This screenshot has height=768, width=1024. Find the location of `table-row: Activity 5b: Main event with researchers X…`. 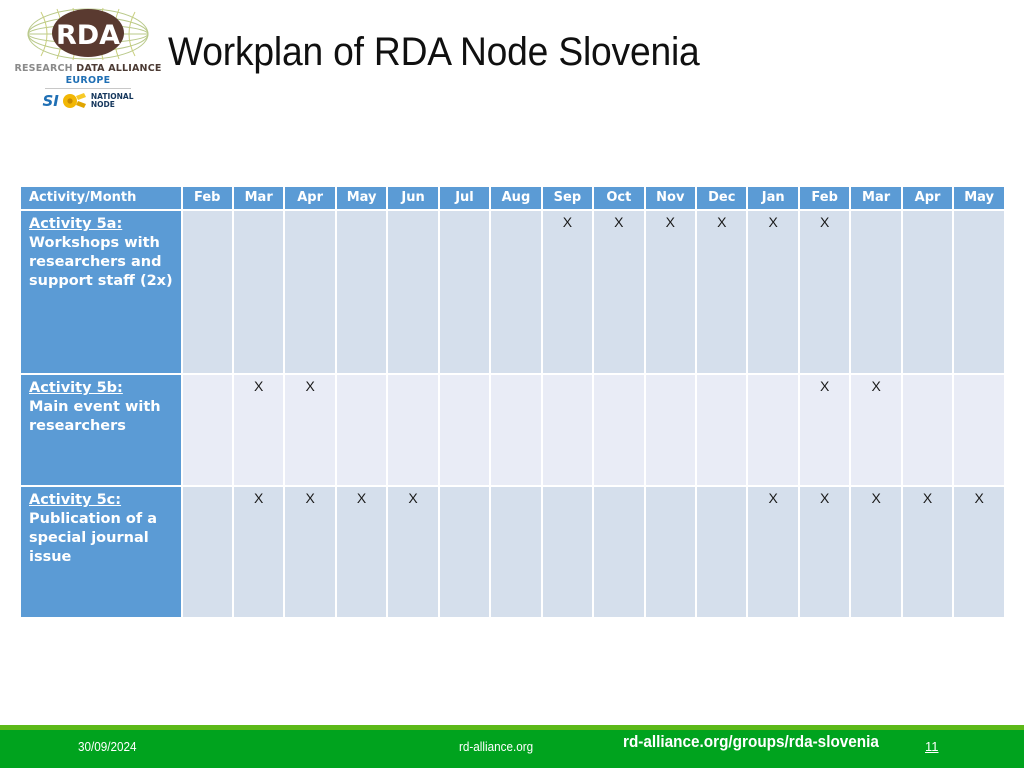

table-row: Activity 5b: Main event with researchers X… is located at coordinates (512, 430).